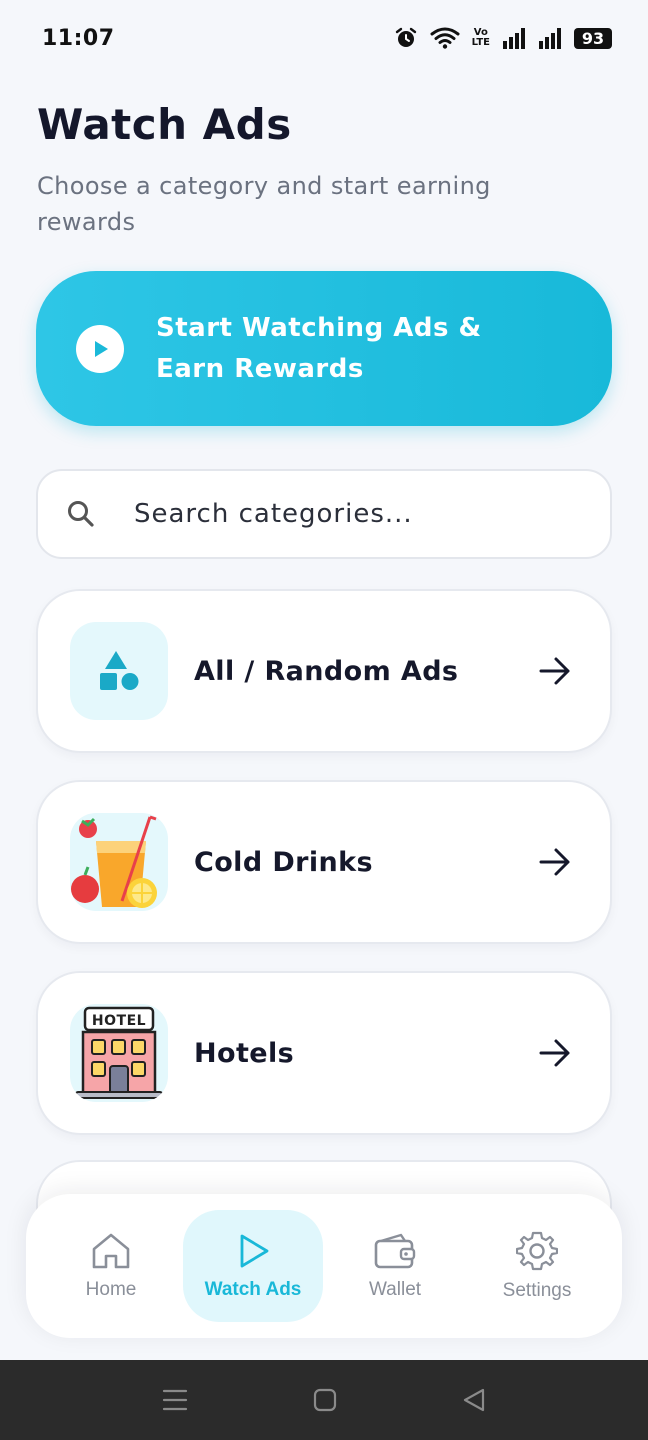 This screenshot has height=1440, width=648. What do you see at coordinates (164, 124) in the screenshot?
I see `page-title: Watch Ads` at bounding box center [164, 124].